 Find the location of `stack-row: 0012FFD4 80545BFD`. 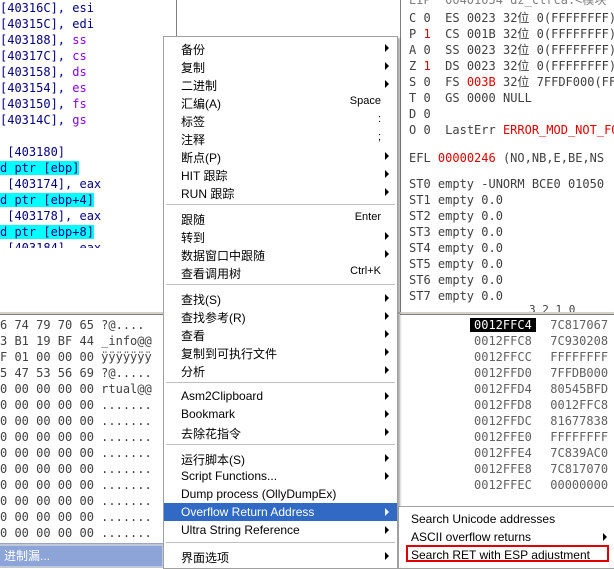

stack-row: 0012FFD4 80545BFD is located at coordinates (539, 389).